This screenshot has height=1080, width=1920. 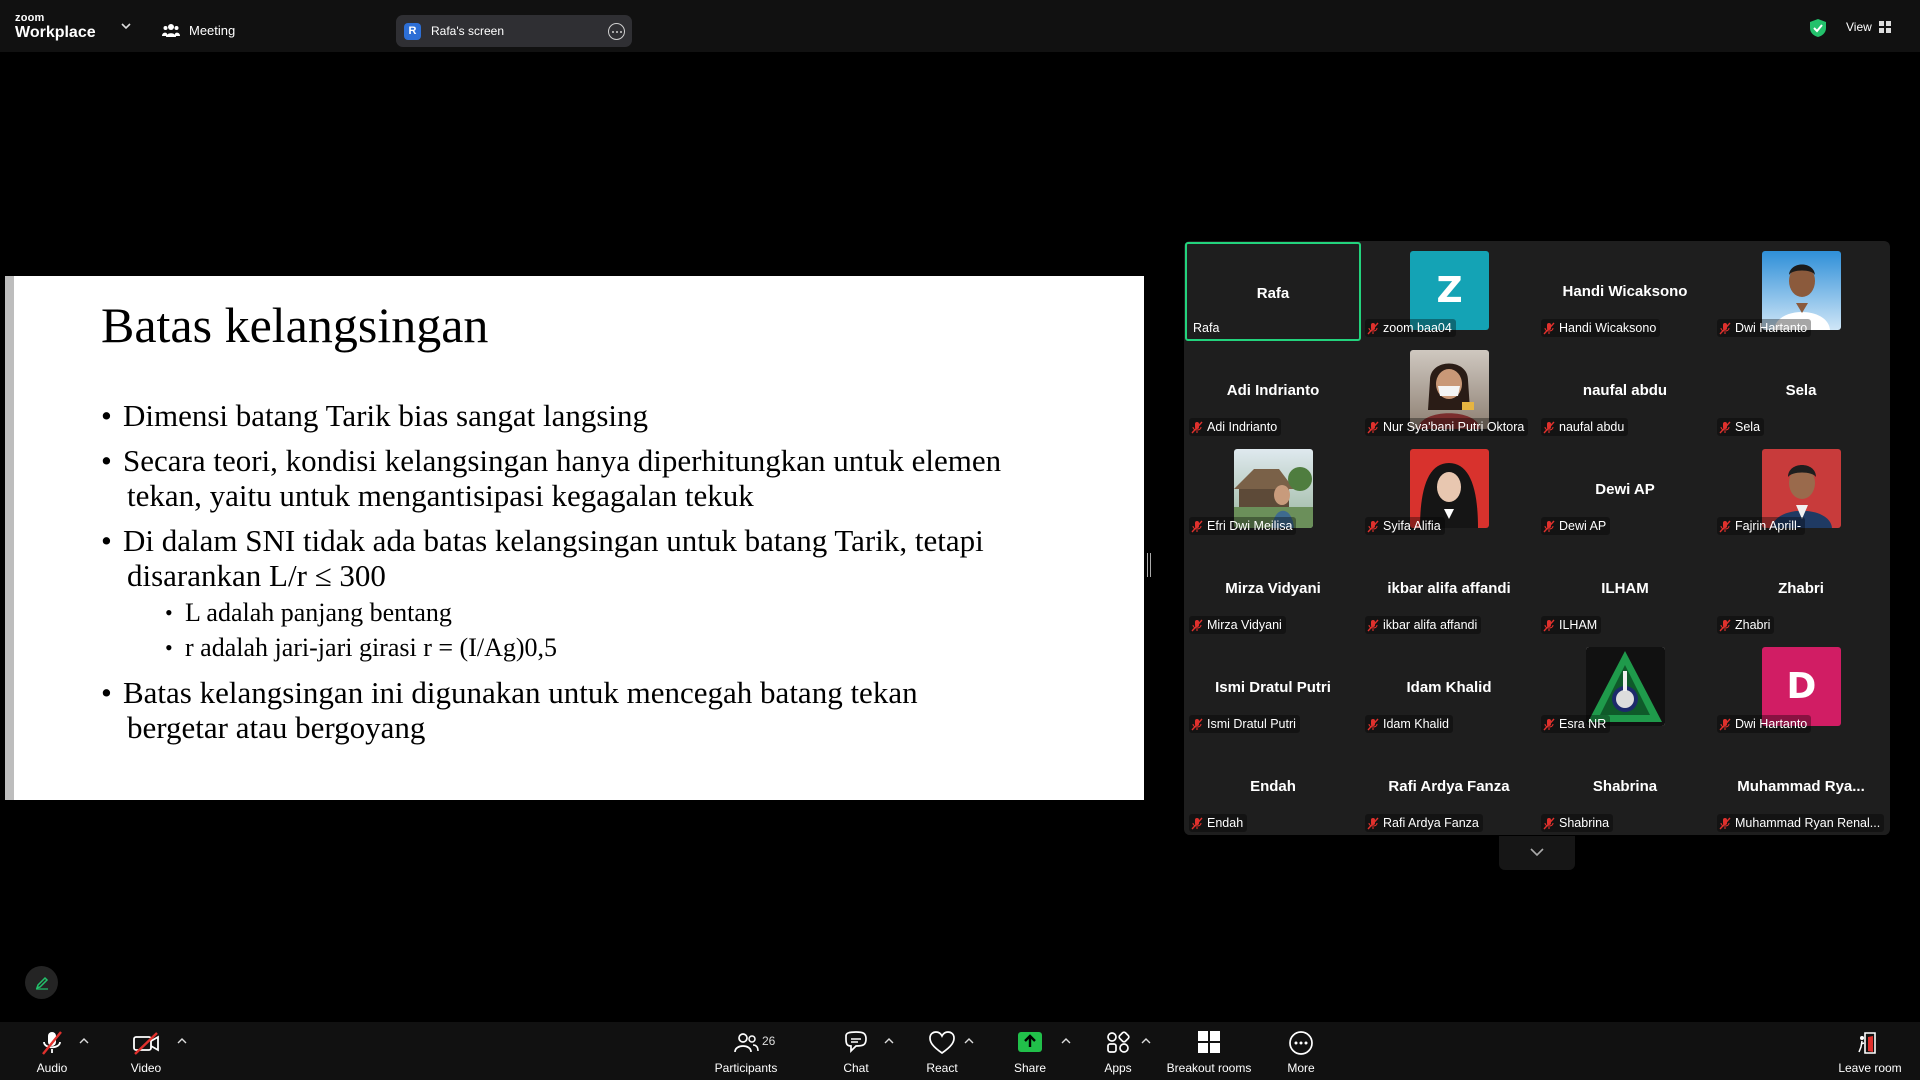 What do you see at coordinates (1748, 427) in the screenshot?
I see `participant-label-text: Sela` at bounding box center [1748, 427].